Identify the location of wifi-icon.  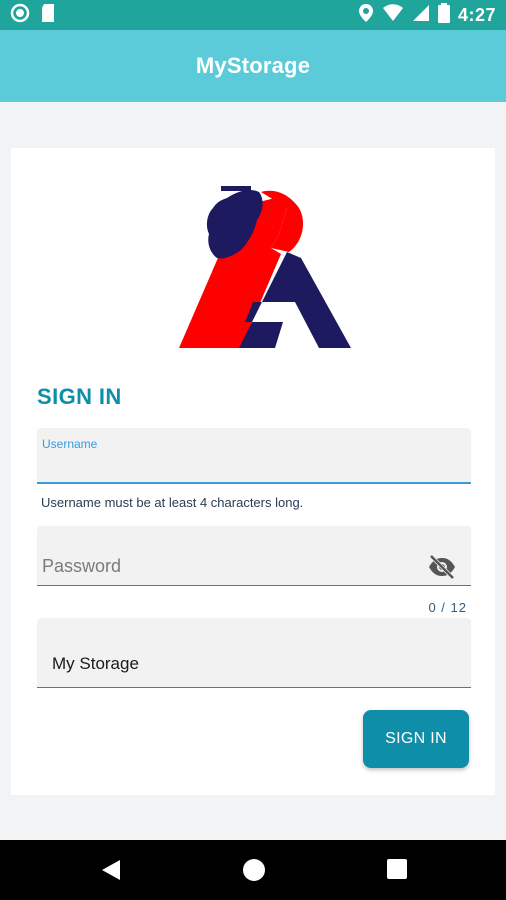
(393, 15).